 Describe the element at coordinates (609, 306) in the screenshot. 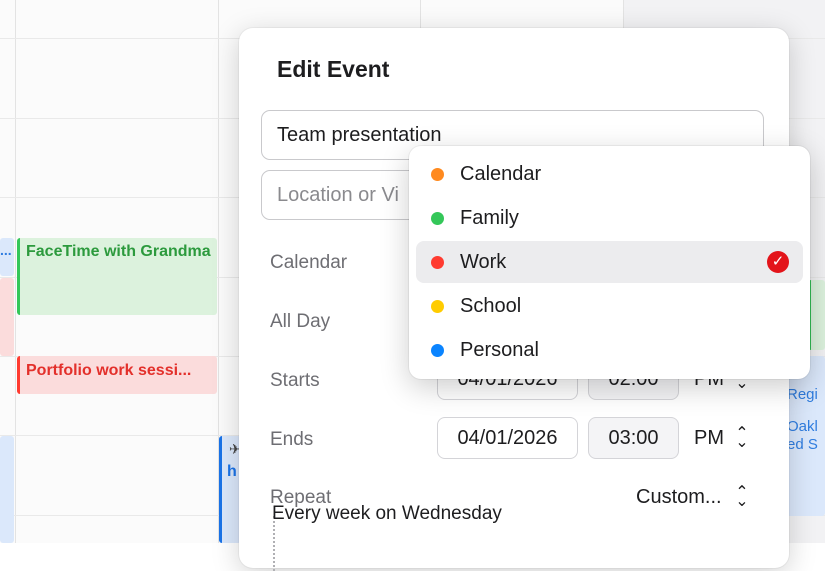

I see `menu-item-school: School` at that location.